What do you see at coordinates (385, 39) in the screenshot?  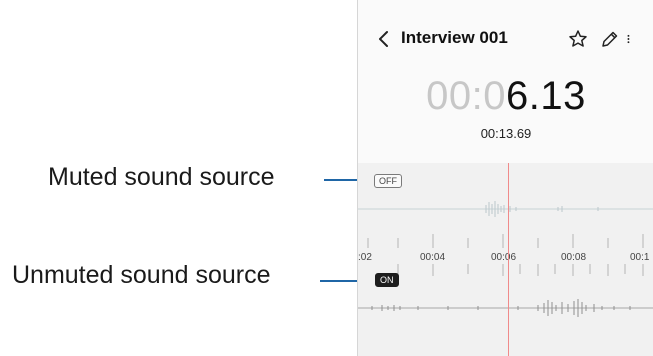 I see `chevron-left-icon` at bounding box center [385, 39].